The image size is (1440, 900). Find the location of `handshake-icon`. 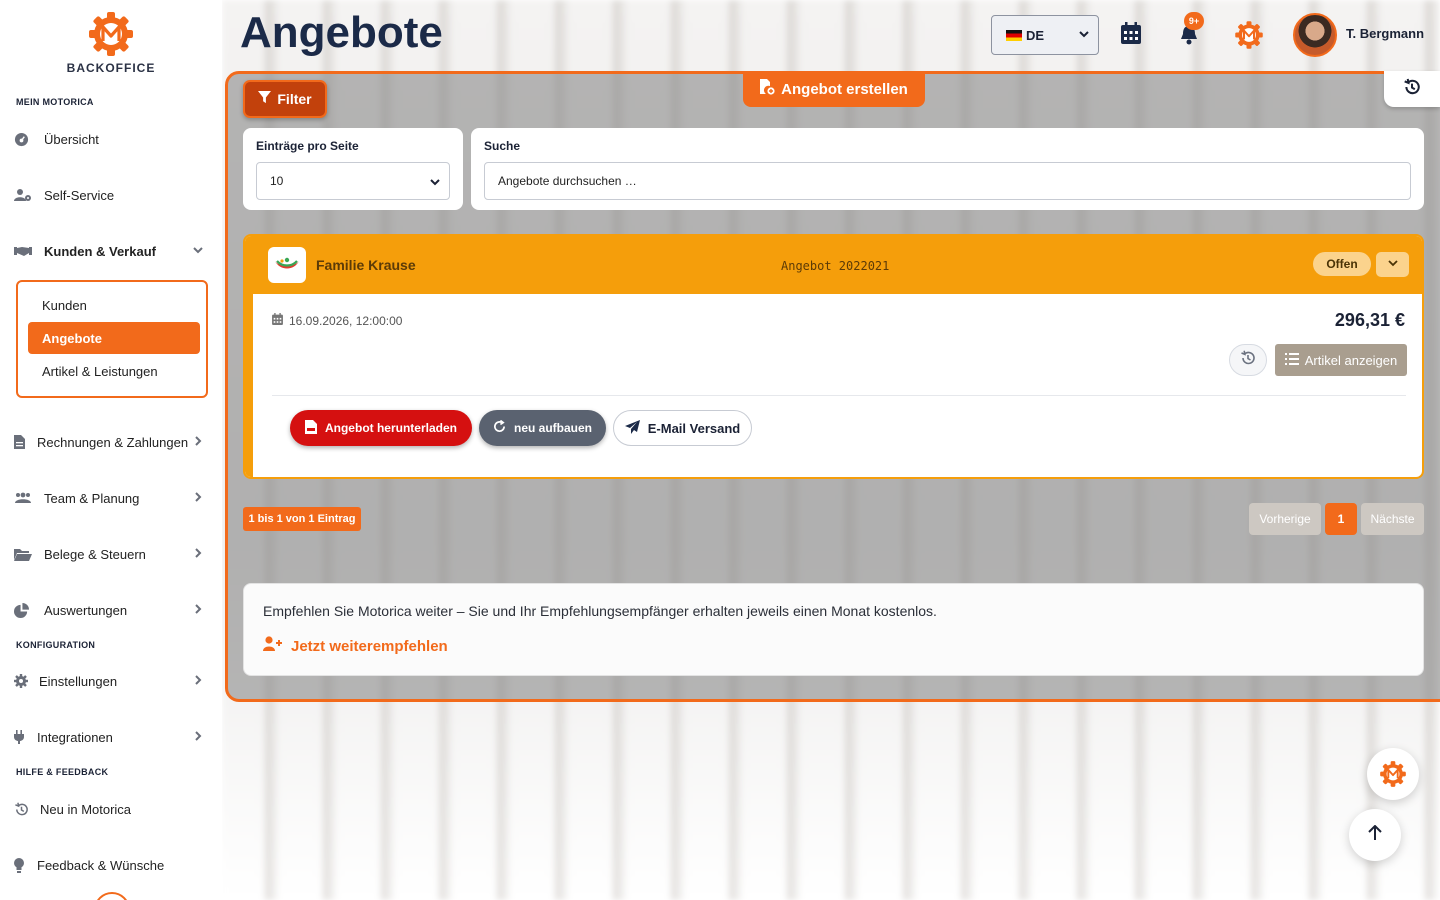

handshake-icon is located at coordinates (25, 251).